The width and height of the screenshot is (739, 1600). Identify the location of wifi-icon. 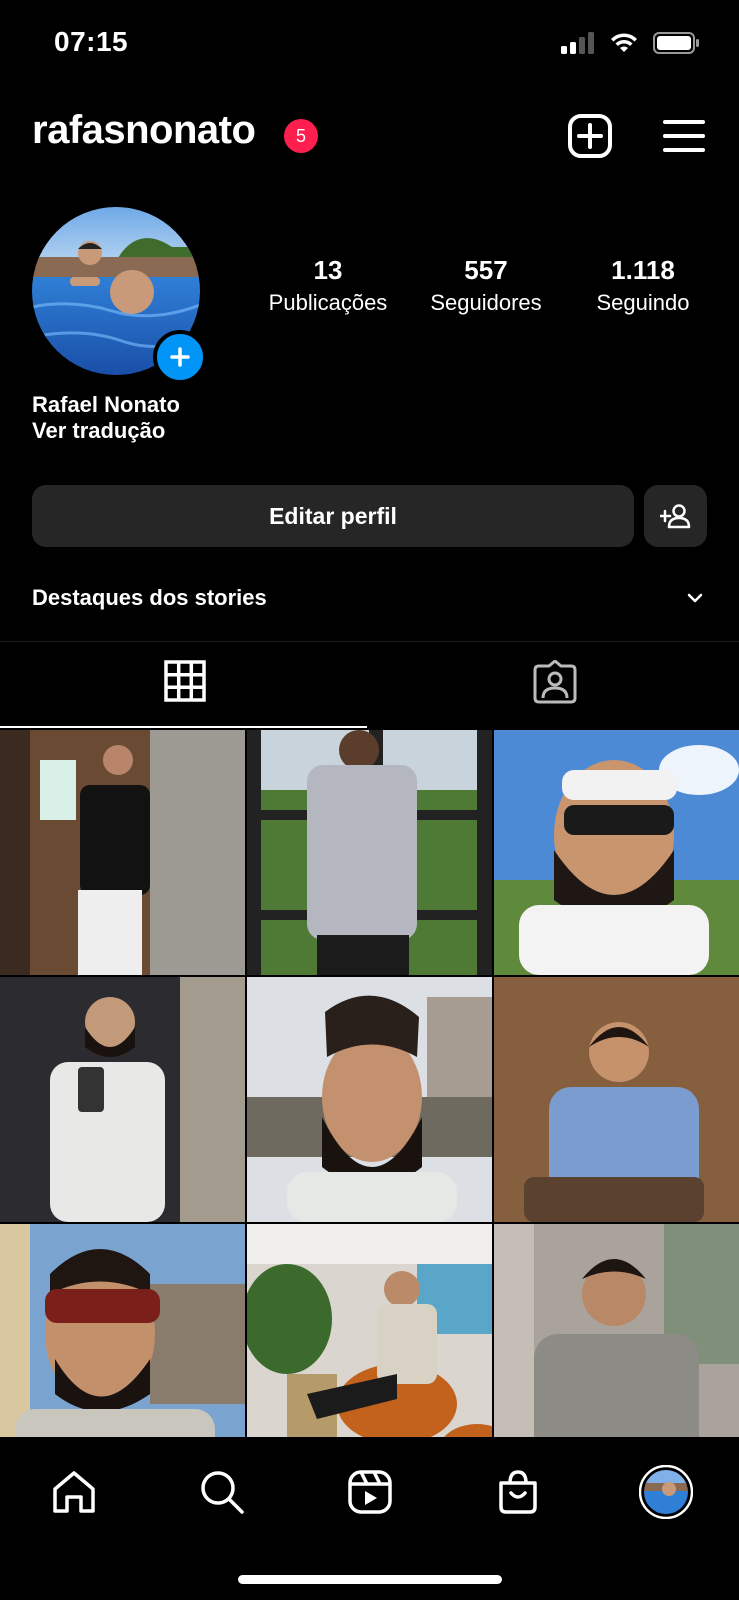
(624, 42).